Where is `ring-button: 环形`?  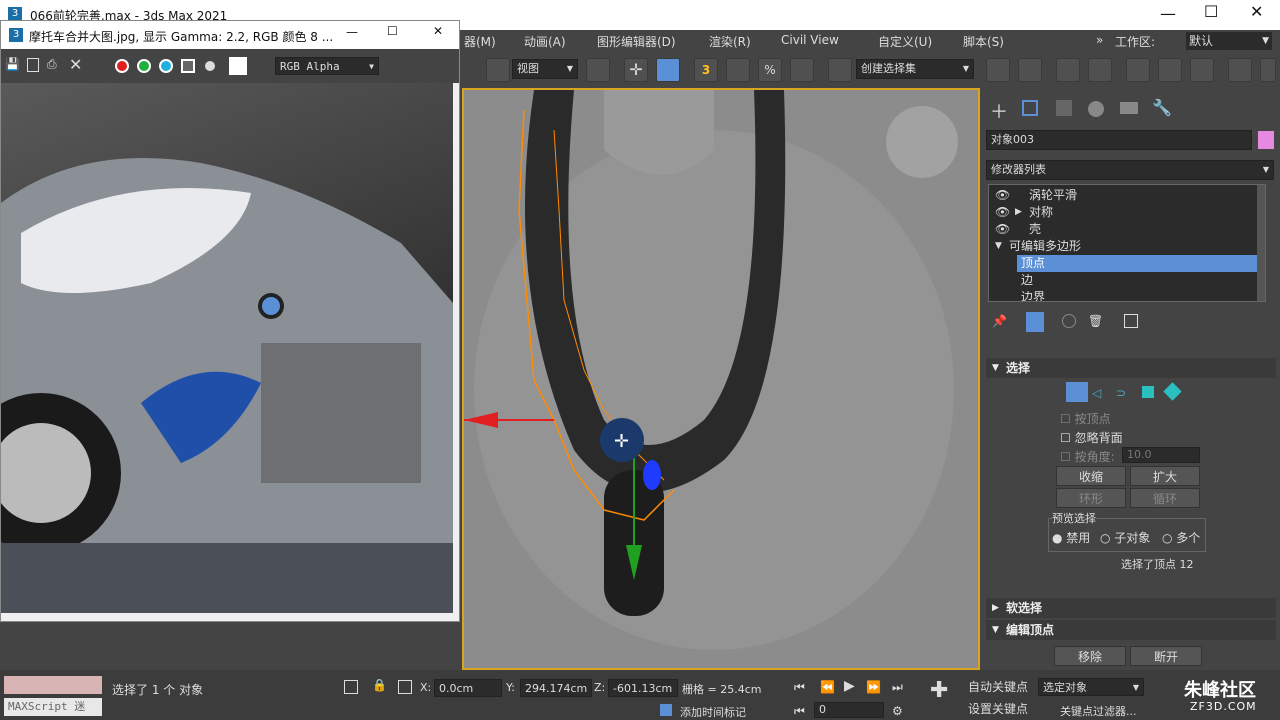
ring-button: 环形 is located at coordinates (1091, 498).